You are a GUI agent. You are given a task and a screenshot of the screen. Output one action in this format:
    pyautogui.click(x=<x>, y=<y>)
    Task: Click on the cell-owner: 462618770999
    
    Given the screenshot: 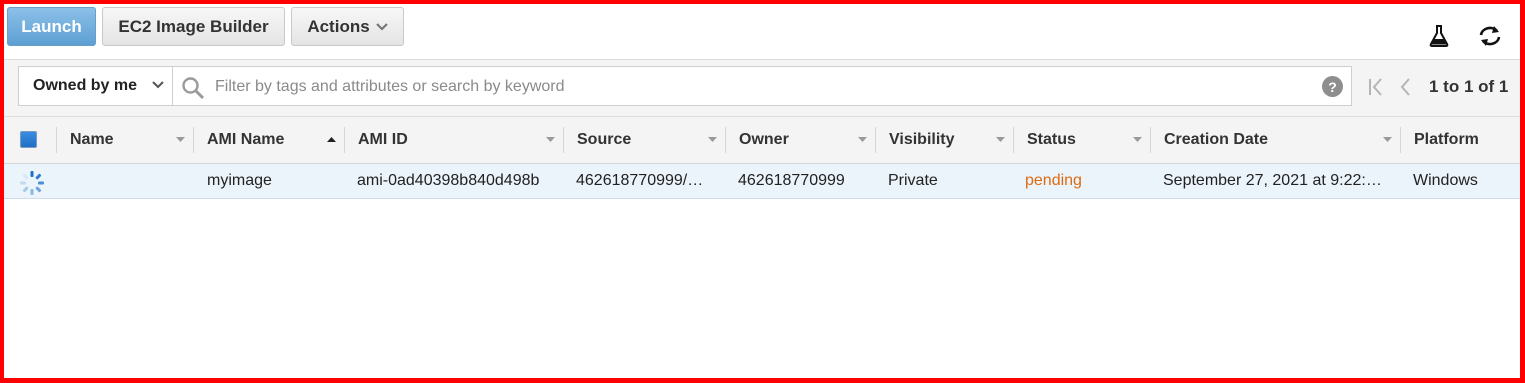 What is the action you would take?
    pyautogui.click(x=791, y=180)
    